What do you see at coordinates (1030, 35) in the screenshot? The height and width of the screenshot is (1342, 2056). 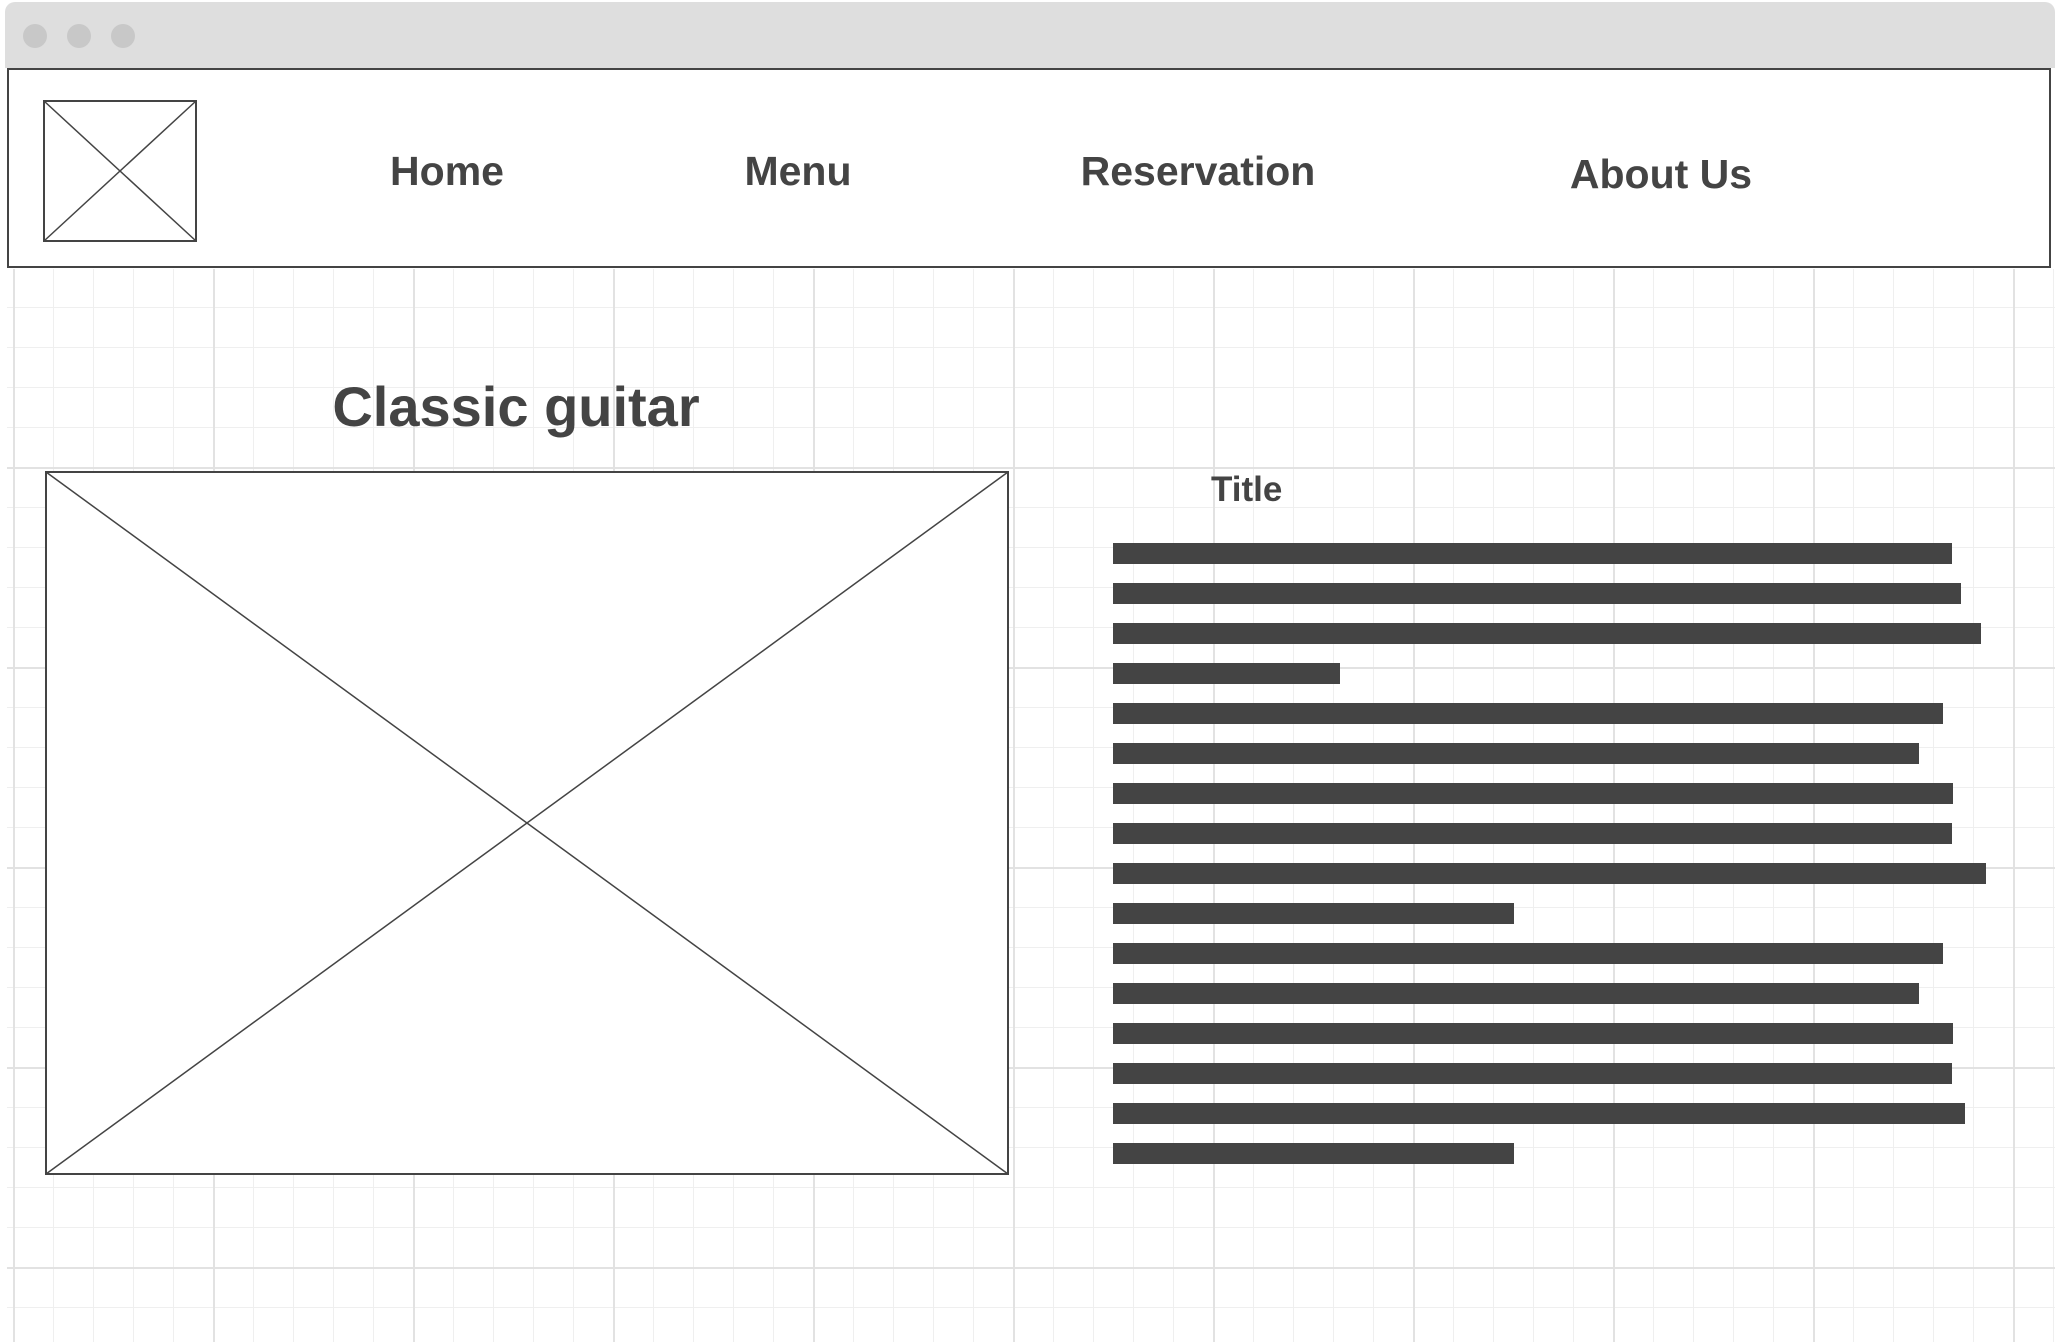 I see `window-titlebar` at bounding box center [1030, 35].